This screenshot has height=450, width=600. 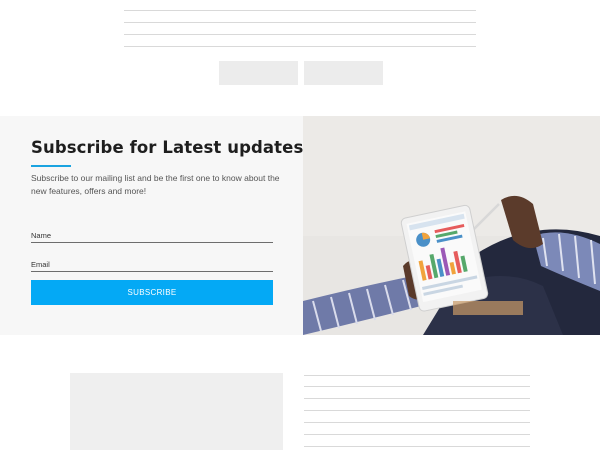 What do you see at coordinates (258, 73) in the screenshot?
I see `placeholder-button-left` at bounding box center [258, 73].